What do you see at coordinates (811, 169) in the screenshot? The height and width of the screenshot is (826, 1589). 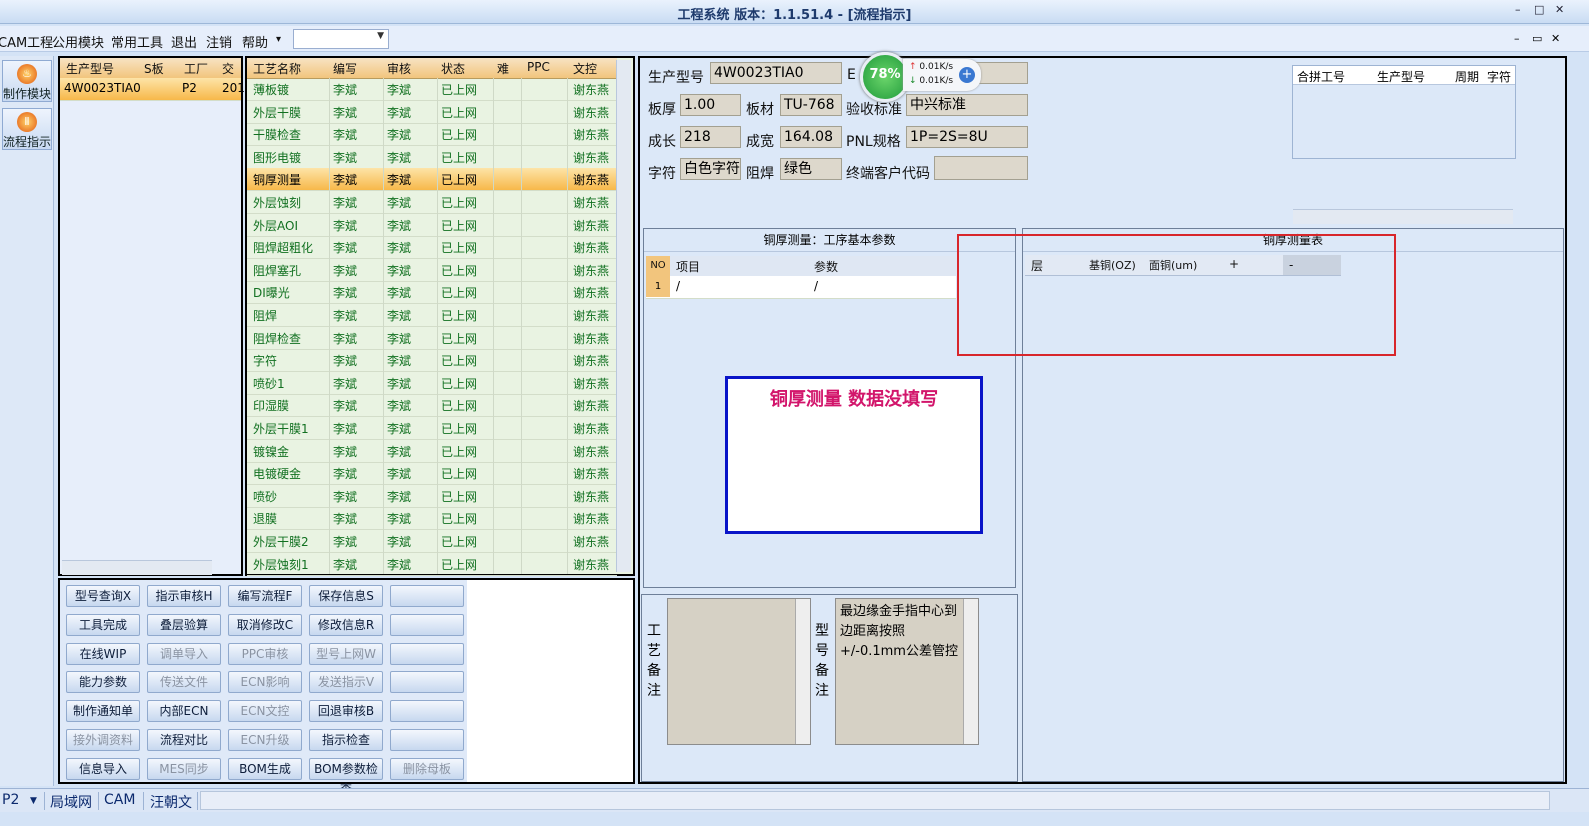 I see `field-solder: 绿色` at bounding box center [811, 169].